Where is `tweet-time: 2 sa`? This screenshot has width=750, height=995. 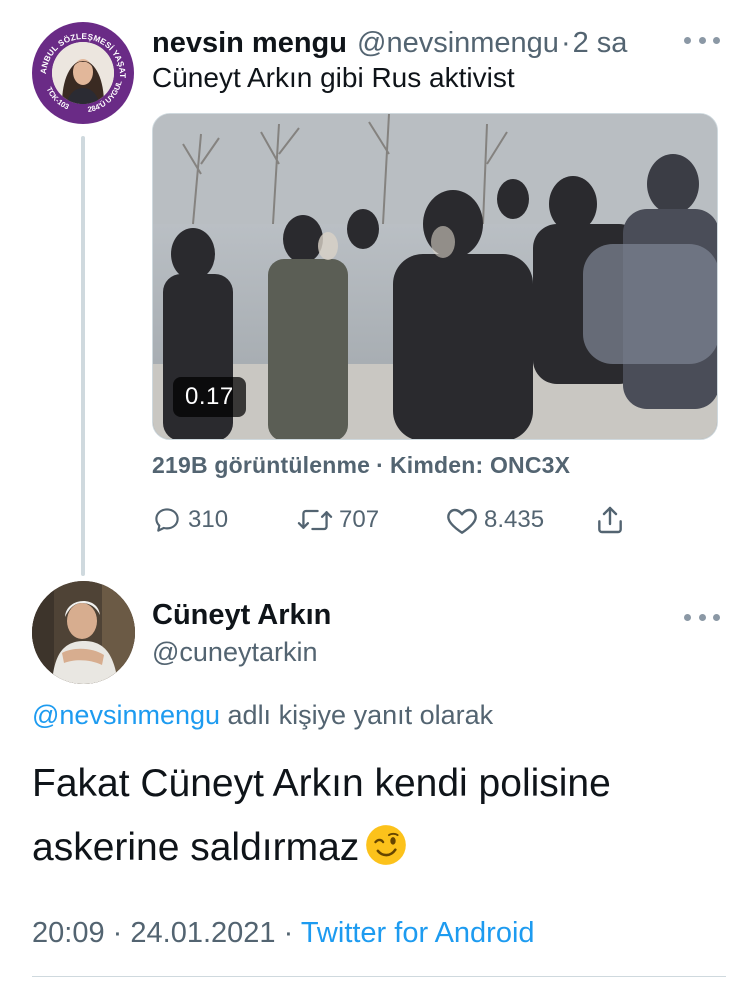 tweet-time: 2 sa is located at coordinates (600, 43).